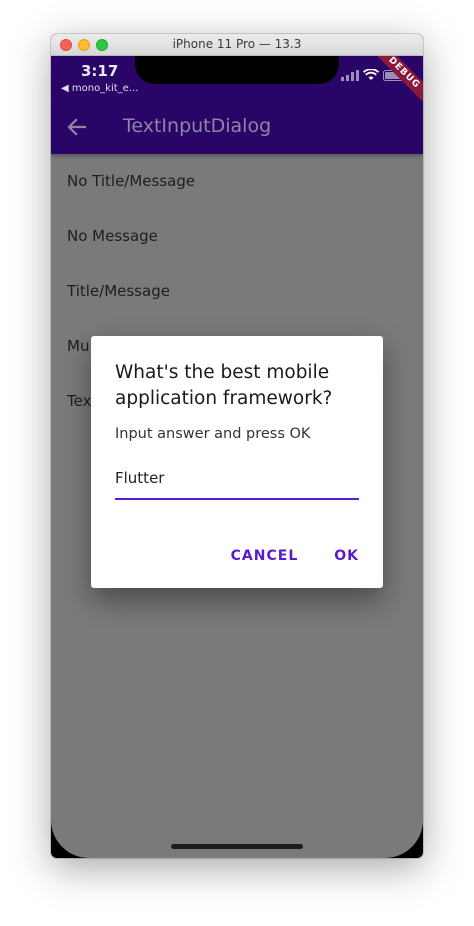 Image resolution: width=474 pixels, height=926 pixels. Describe the element at coordinates (237, 236) in the screenshot. I see `list-item: No Message` at that location.